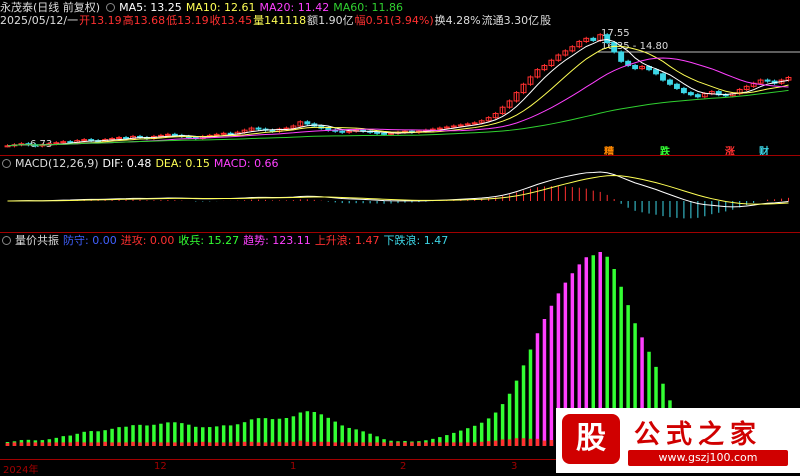  I want to click on watermark-url: www.gszj100.com, so click(708, 458).